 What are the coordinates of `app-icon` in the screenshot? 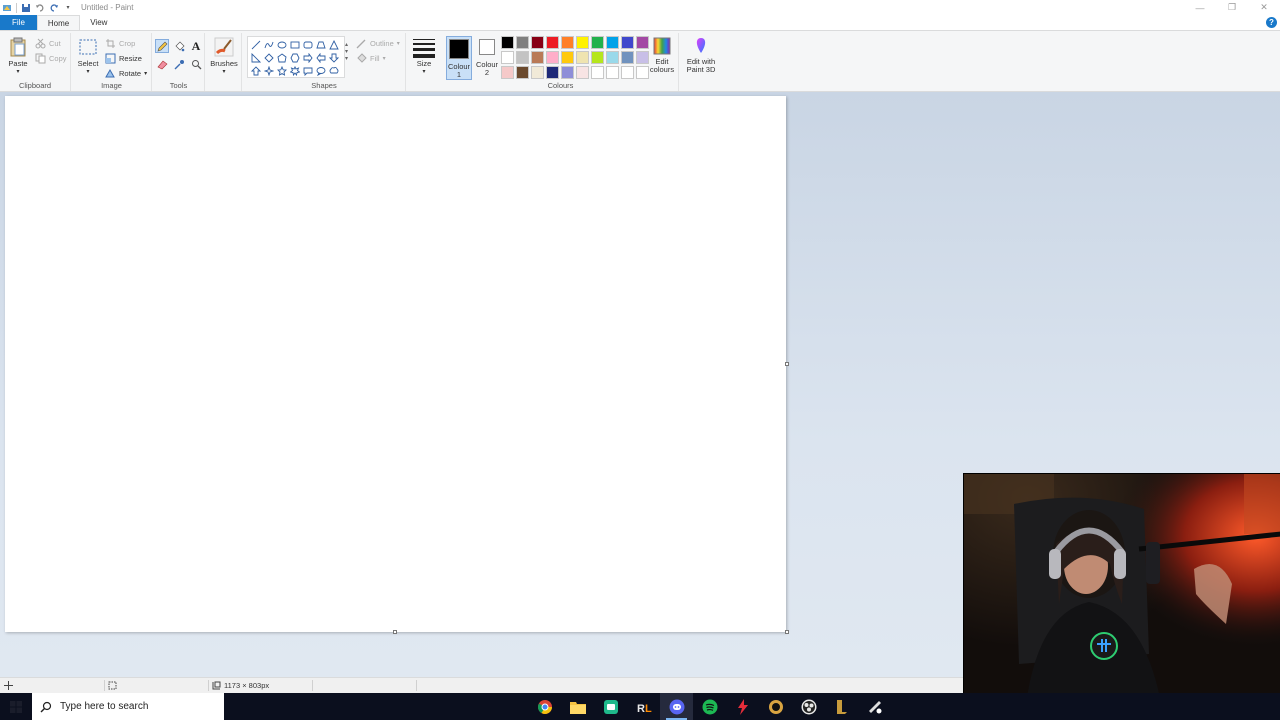 It's located at (874, 706).